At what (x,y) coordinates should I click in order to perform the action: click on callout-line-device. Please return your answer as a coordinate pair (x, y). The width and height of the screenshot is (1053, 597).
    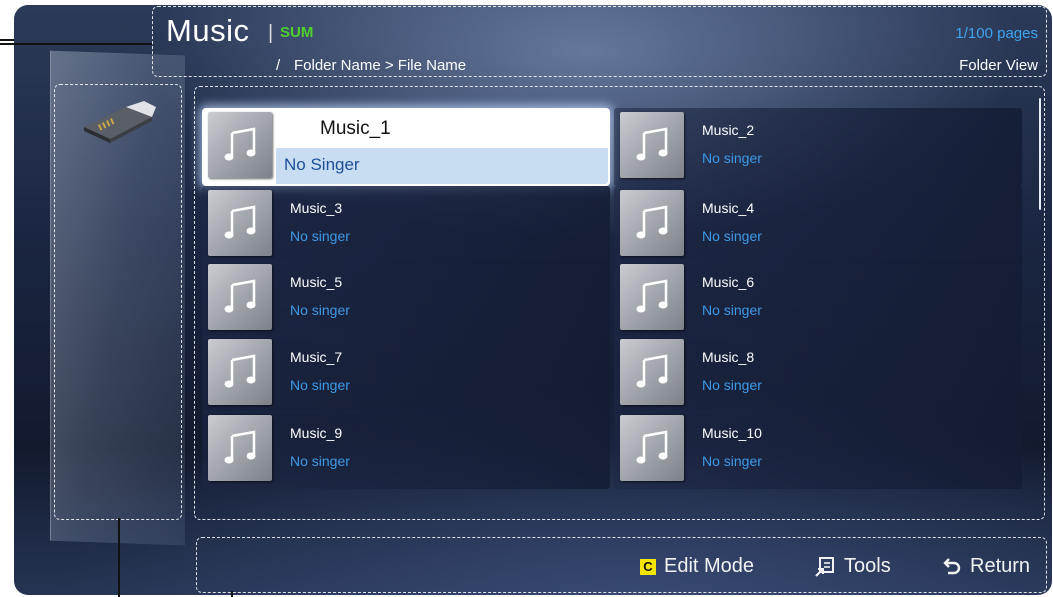
    Looking at the image, I should click on (119, 557).